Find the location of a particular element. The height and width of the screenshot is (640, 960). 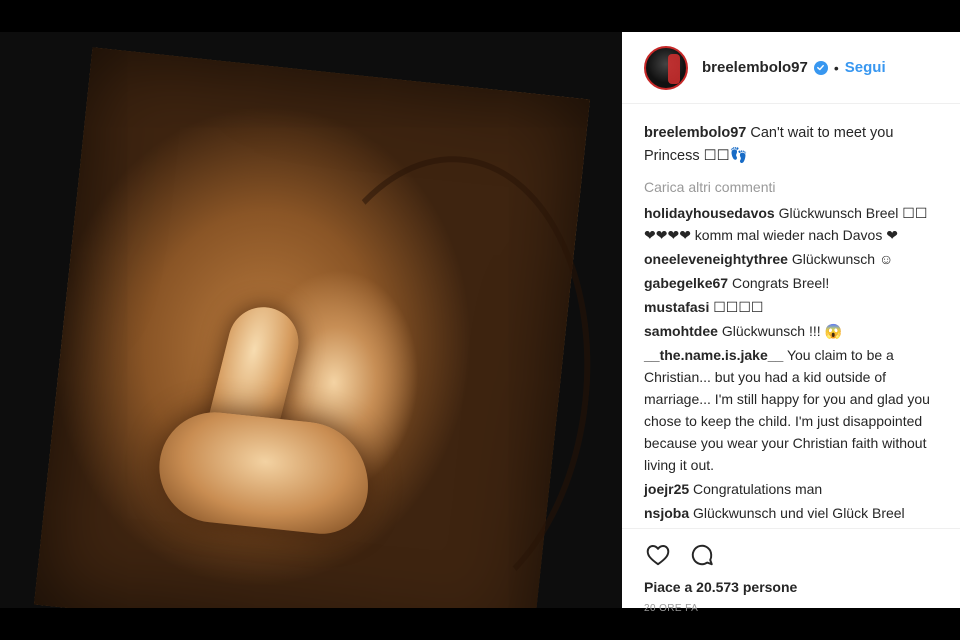

comment-username: joejr25 is located at coordinates (666, 489).